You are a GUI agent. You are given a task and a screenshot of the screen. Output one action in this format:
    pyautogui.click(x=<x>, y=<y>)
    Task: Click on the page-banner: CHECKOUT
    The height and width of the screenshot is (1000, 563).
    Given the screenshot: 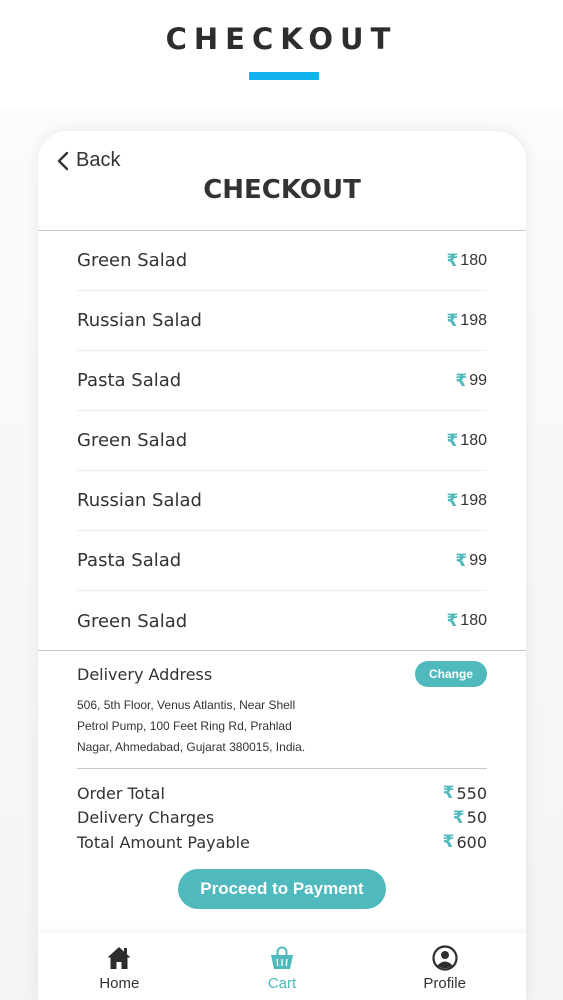 What is the action you would take?
    pyautogui.click(x=281, y=55)
    